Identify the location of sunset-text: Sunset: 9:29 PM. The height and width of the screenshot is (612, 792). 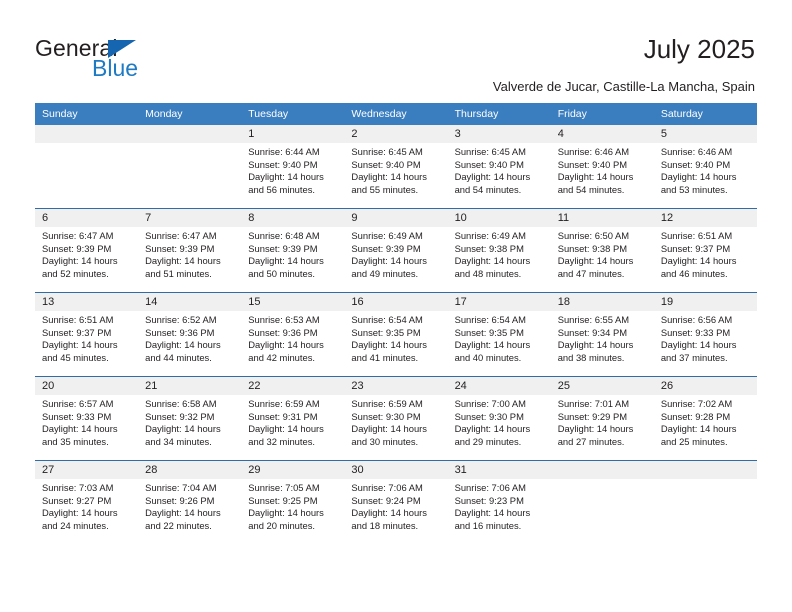
(592, 416).